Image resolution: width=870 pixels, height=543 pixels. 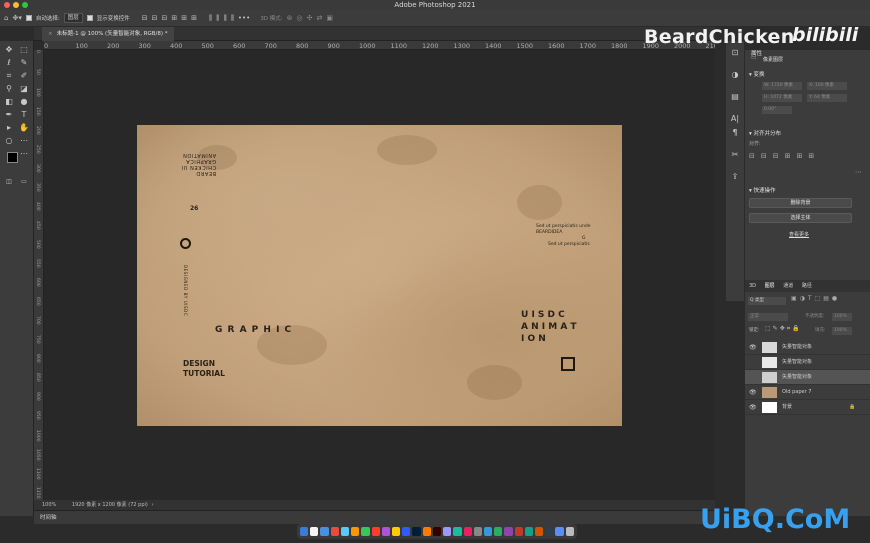 I want to click on layer-row: 👁 矢量智能对象, so click(x=807, y=347).